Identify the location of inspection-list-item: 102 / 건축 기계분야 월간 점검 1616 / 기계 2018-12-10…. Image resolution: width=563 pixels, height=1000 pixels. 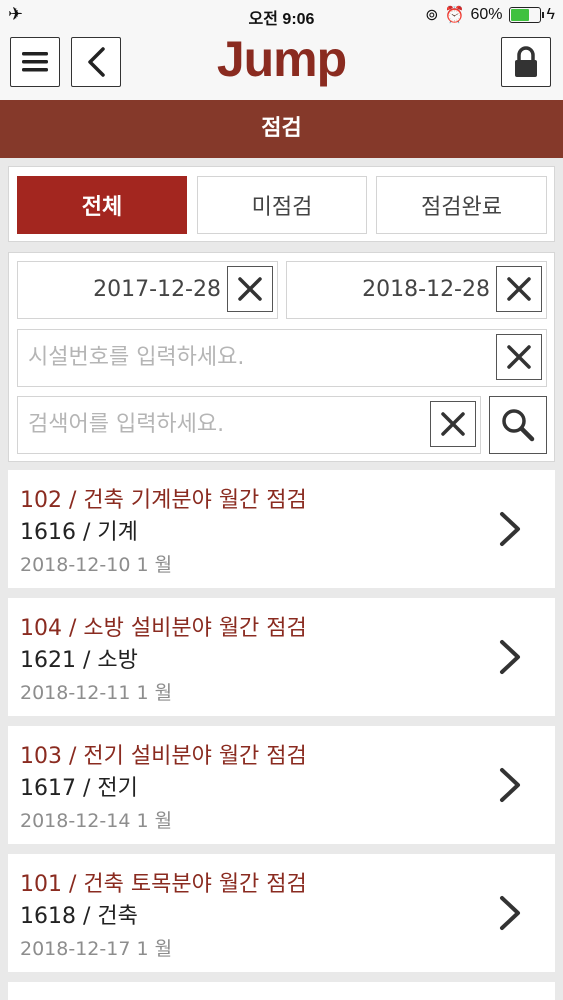
(281, 529).